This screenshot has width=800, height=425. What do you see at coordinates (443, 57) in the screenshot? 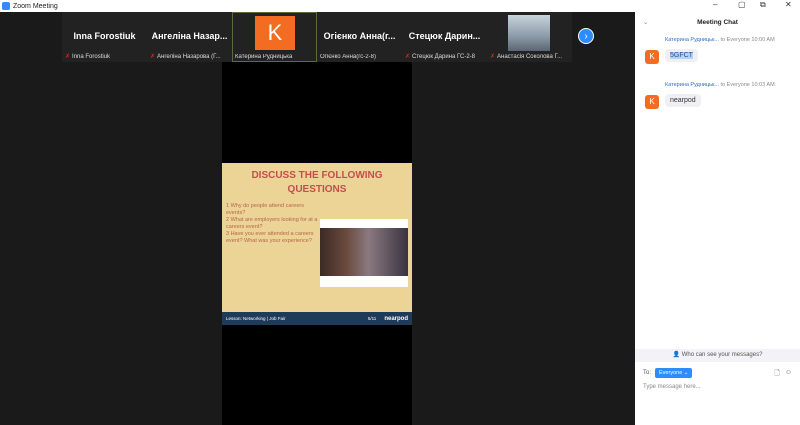
I see `participant-name: Стецюк Дарина ГС-2-8` at bounding box center [443, 57].